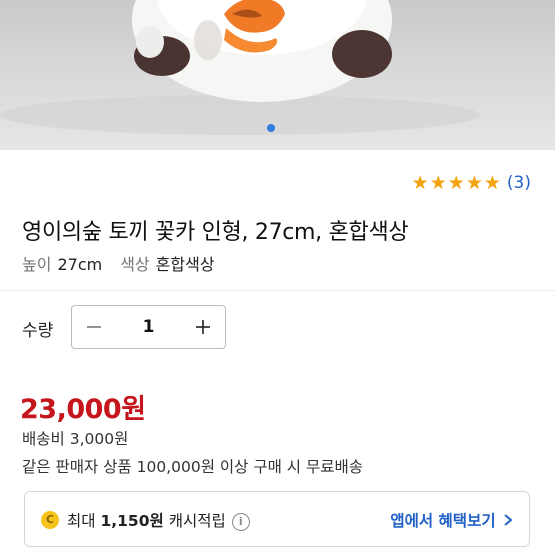 This screenshot has height=555, width=555. I want to click on quantity-value: 1, so click(148, 327).